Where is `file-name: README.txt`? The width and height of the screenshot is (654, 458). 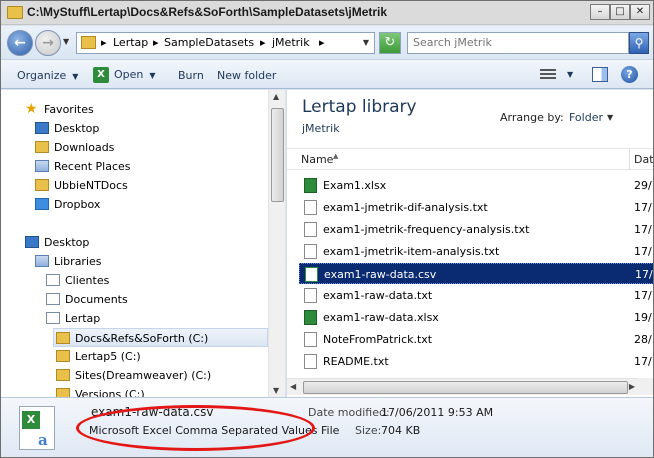
file-name: README.txt is located at coordinates (356, 361).